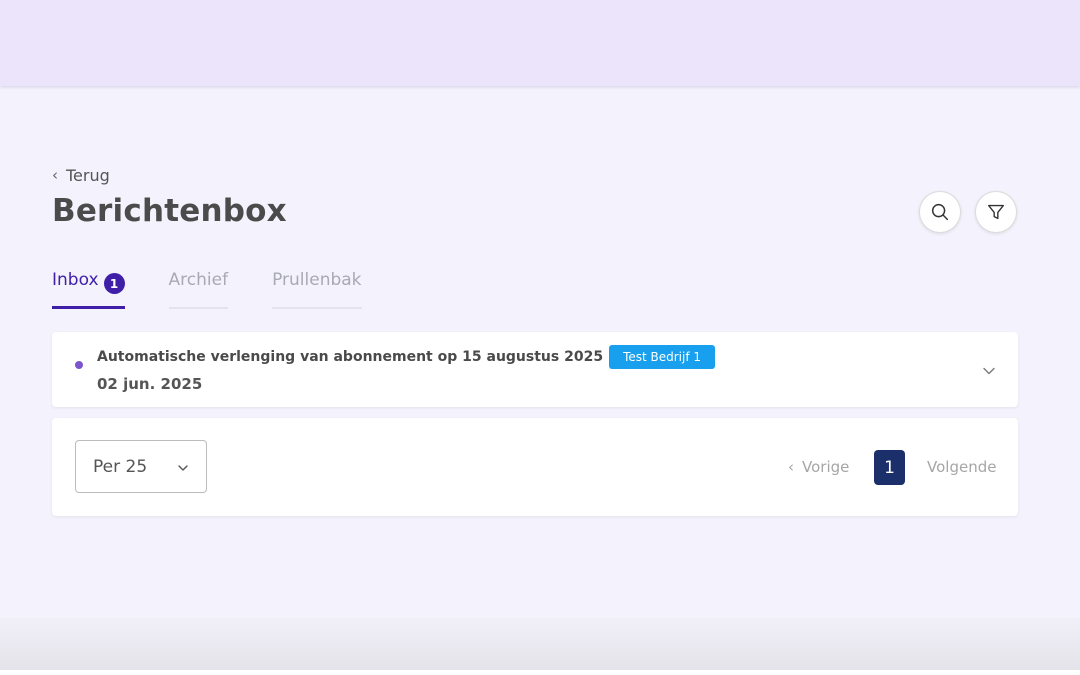 The height and width of the screenshot is (675, 1080). Describe the element at coordinates (826, 467) in the screenshot. I see `previous-page-label: Vorige` at that location.